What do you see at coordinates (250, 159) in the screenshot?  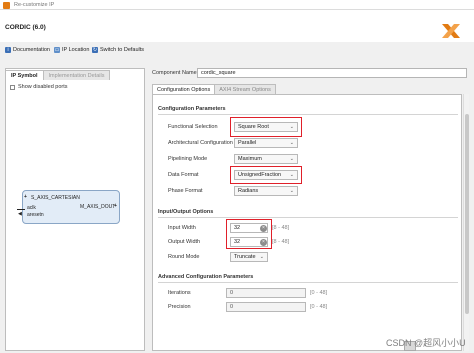 I see `pipelining-mode-value: Maximum` at bounding box center [250, 159].